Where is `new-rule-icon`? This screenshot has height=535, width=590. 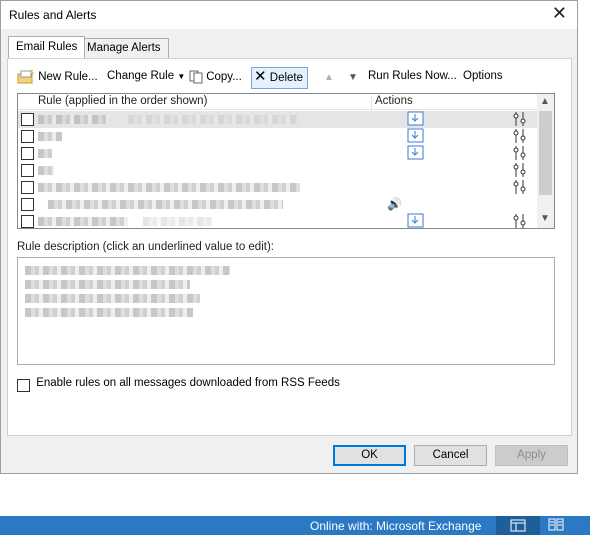
new-rule-icon is located at coordinates (25, 77).